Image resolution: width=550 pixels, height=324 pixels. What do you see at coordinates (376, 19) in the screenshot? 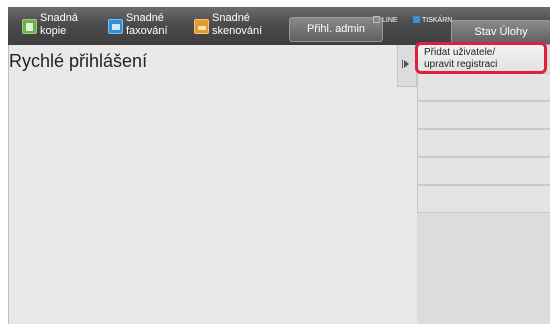
I see `line-indicator-icon` at bounding box center [376, 19].